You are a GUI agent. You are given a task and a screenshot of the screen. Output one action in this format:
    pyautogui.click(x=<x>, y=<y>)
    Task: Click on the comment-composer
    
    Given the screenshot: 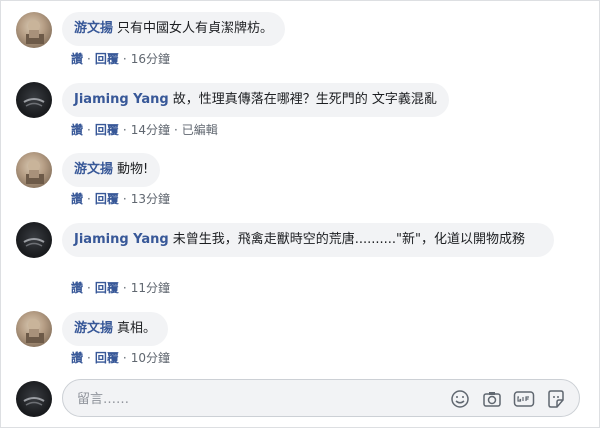 What is the action you would take?
    pyautogui.click(x=321, y=398)
    